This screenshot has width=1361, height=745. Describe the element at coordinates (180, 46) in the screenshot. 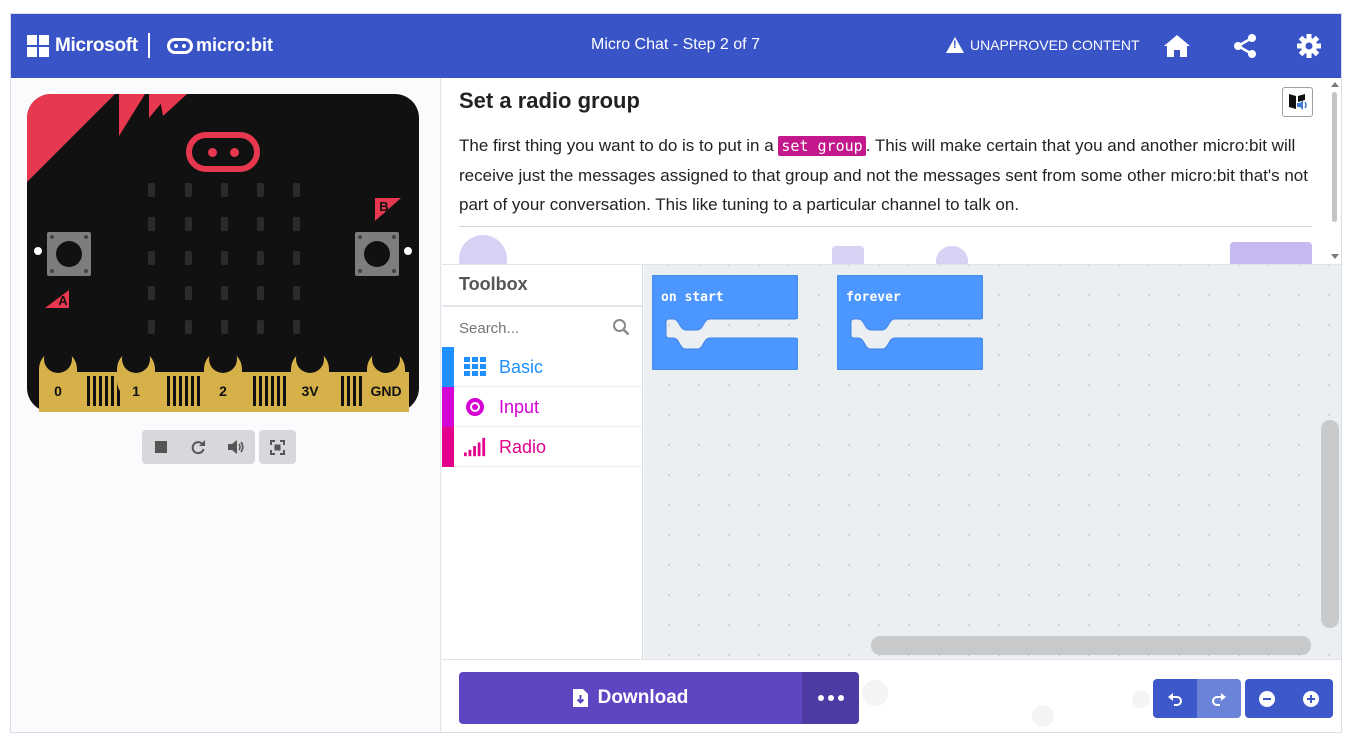

I see `microbit-logo-icon` at that location.